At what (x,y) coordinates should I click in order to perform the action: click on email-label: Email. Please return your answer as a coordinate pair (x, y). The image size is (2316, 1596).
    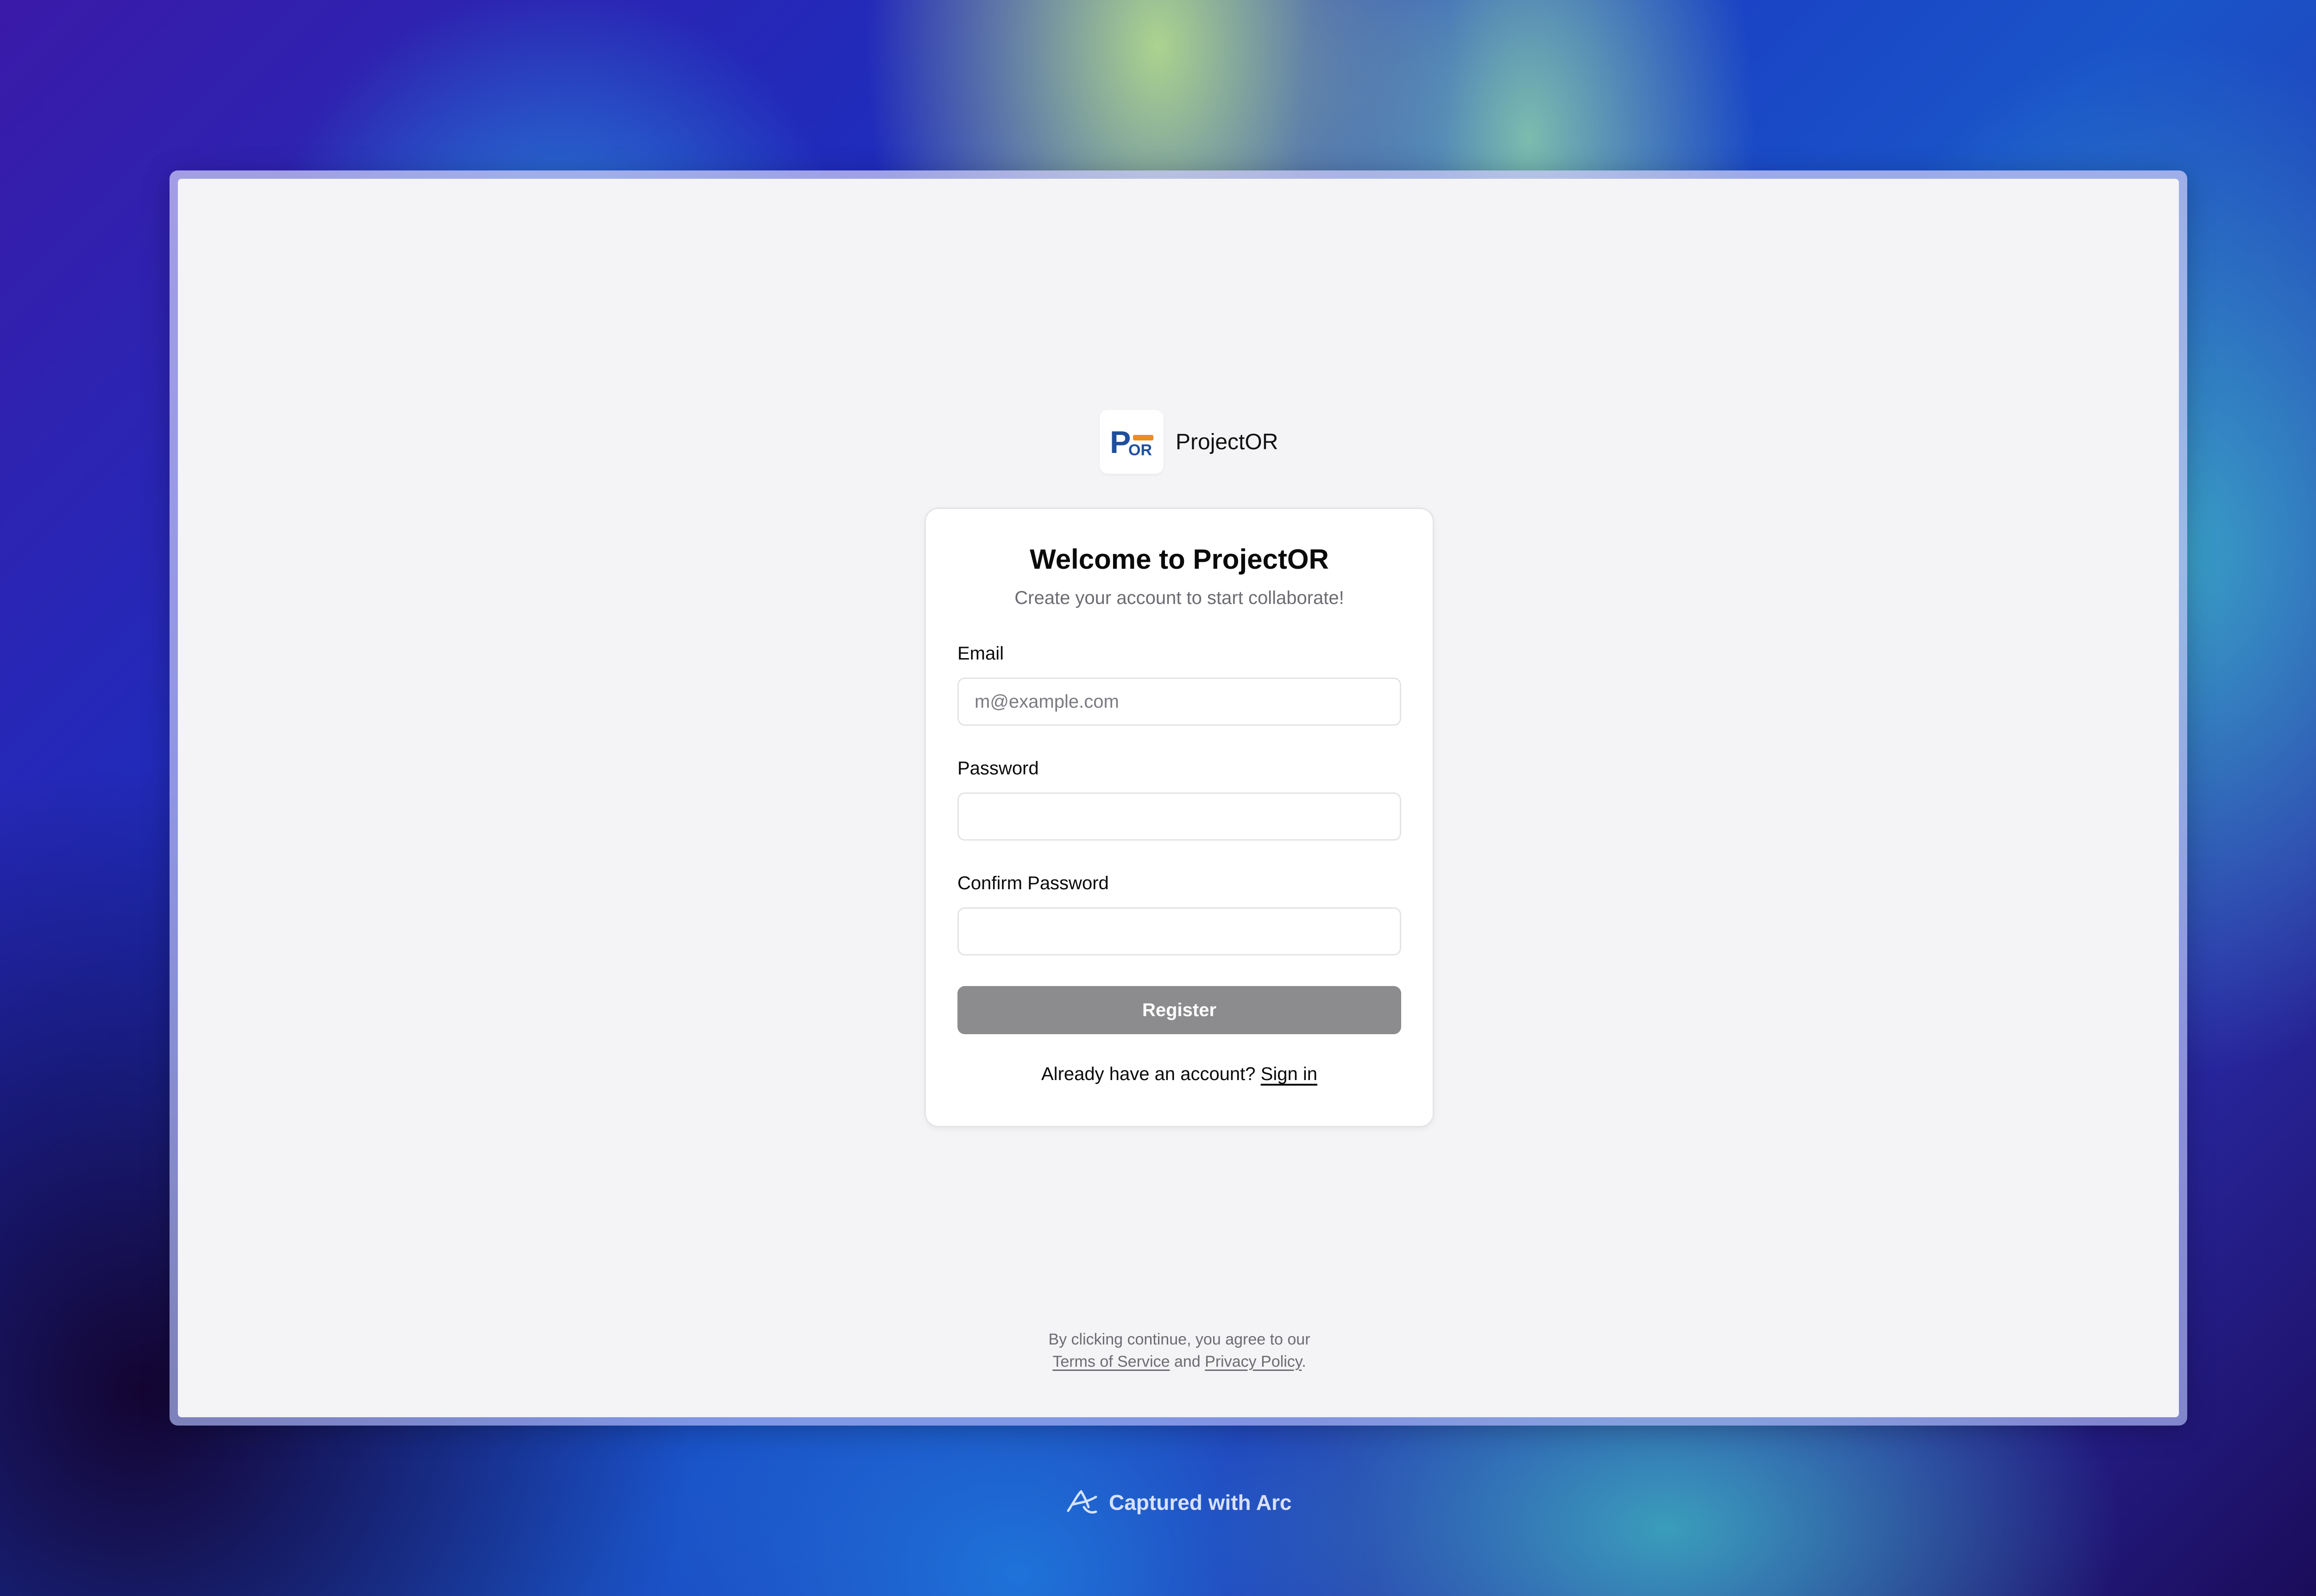
    Looking at the image, I should click on (980, 653).